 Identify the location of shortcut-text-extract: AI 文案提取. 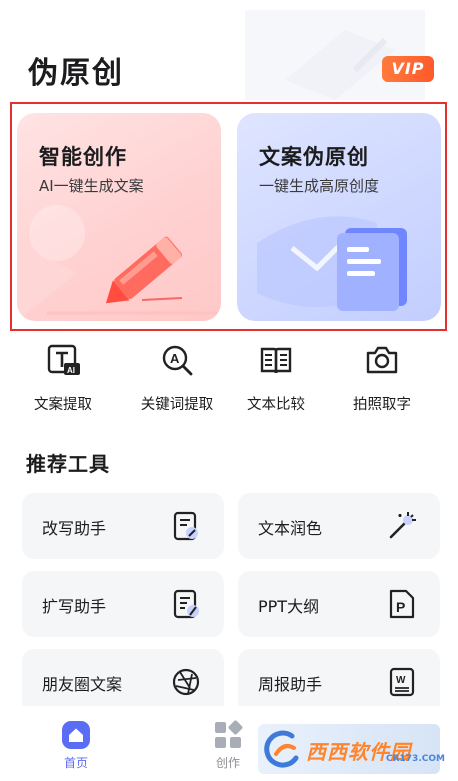
(63, 378).